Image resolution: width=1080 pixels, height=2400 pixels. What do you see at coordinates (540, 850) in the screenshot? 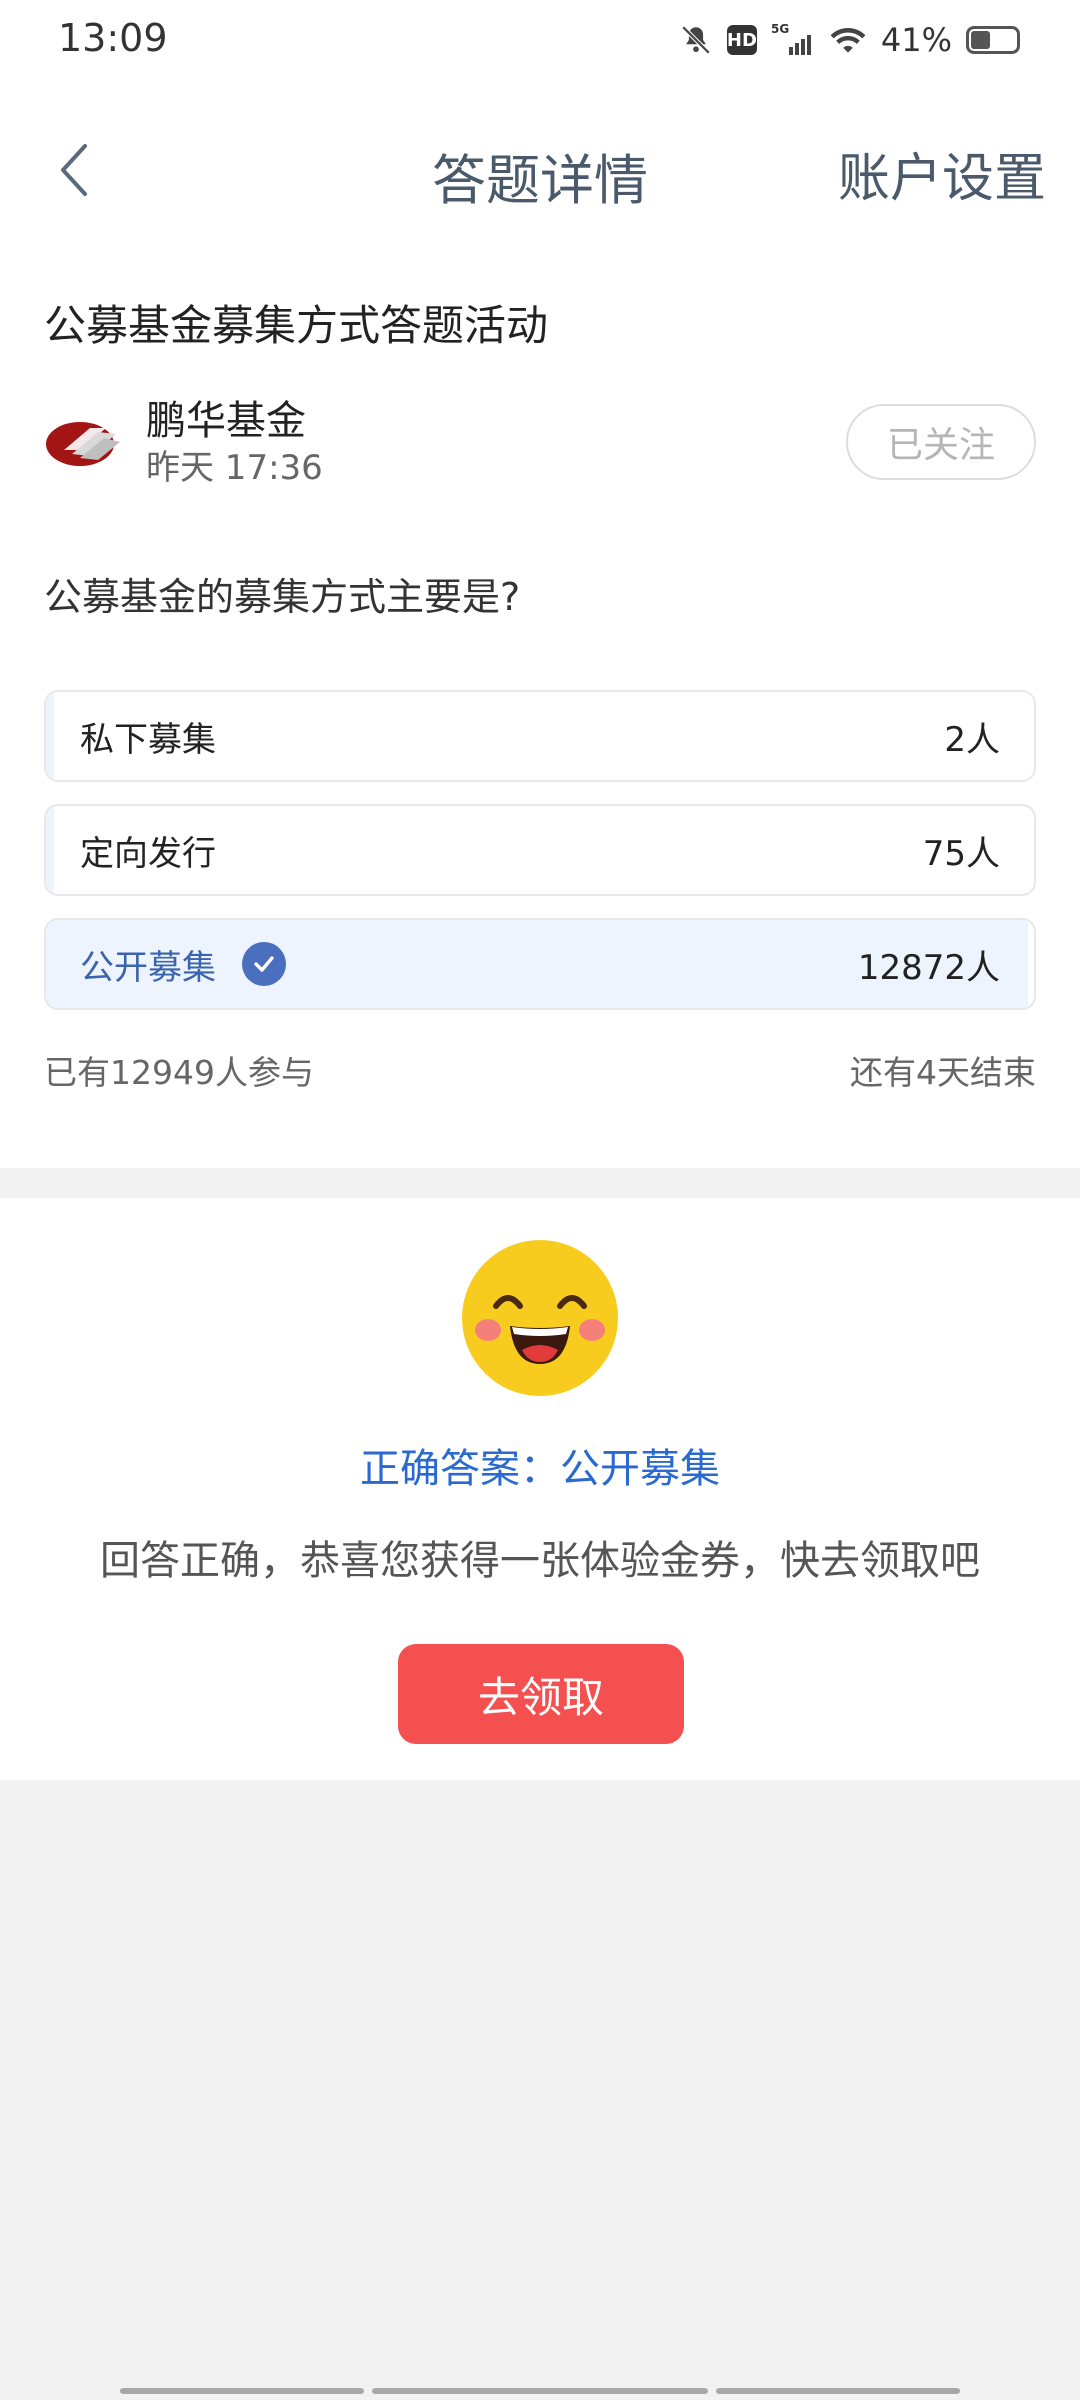
I see `option-item: 定向发行 75人` at bounding box center [540, 850].